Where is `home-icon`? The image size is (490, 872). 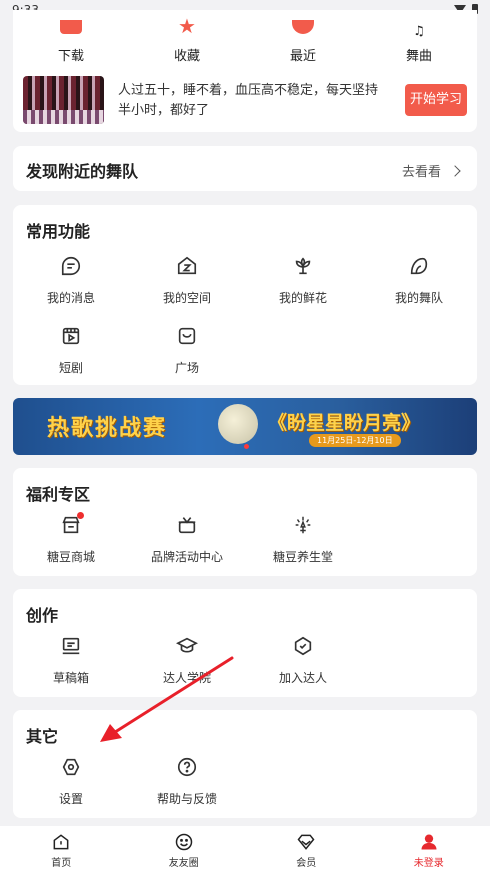
home-icon is located at coordinates (61, 842).